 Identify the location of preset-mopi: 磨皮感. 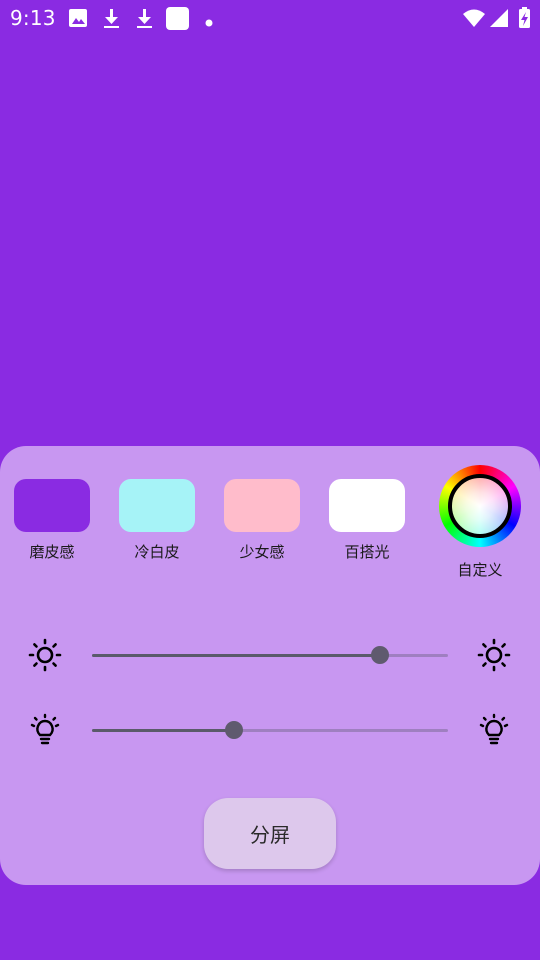
(52, 520).